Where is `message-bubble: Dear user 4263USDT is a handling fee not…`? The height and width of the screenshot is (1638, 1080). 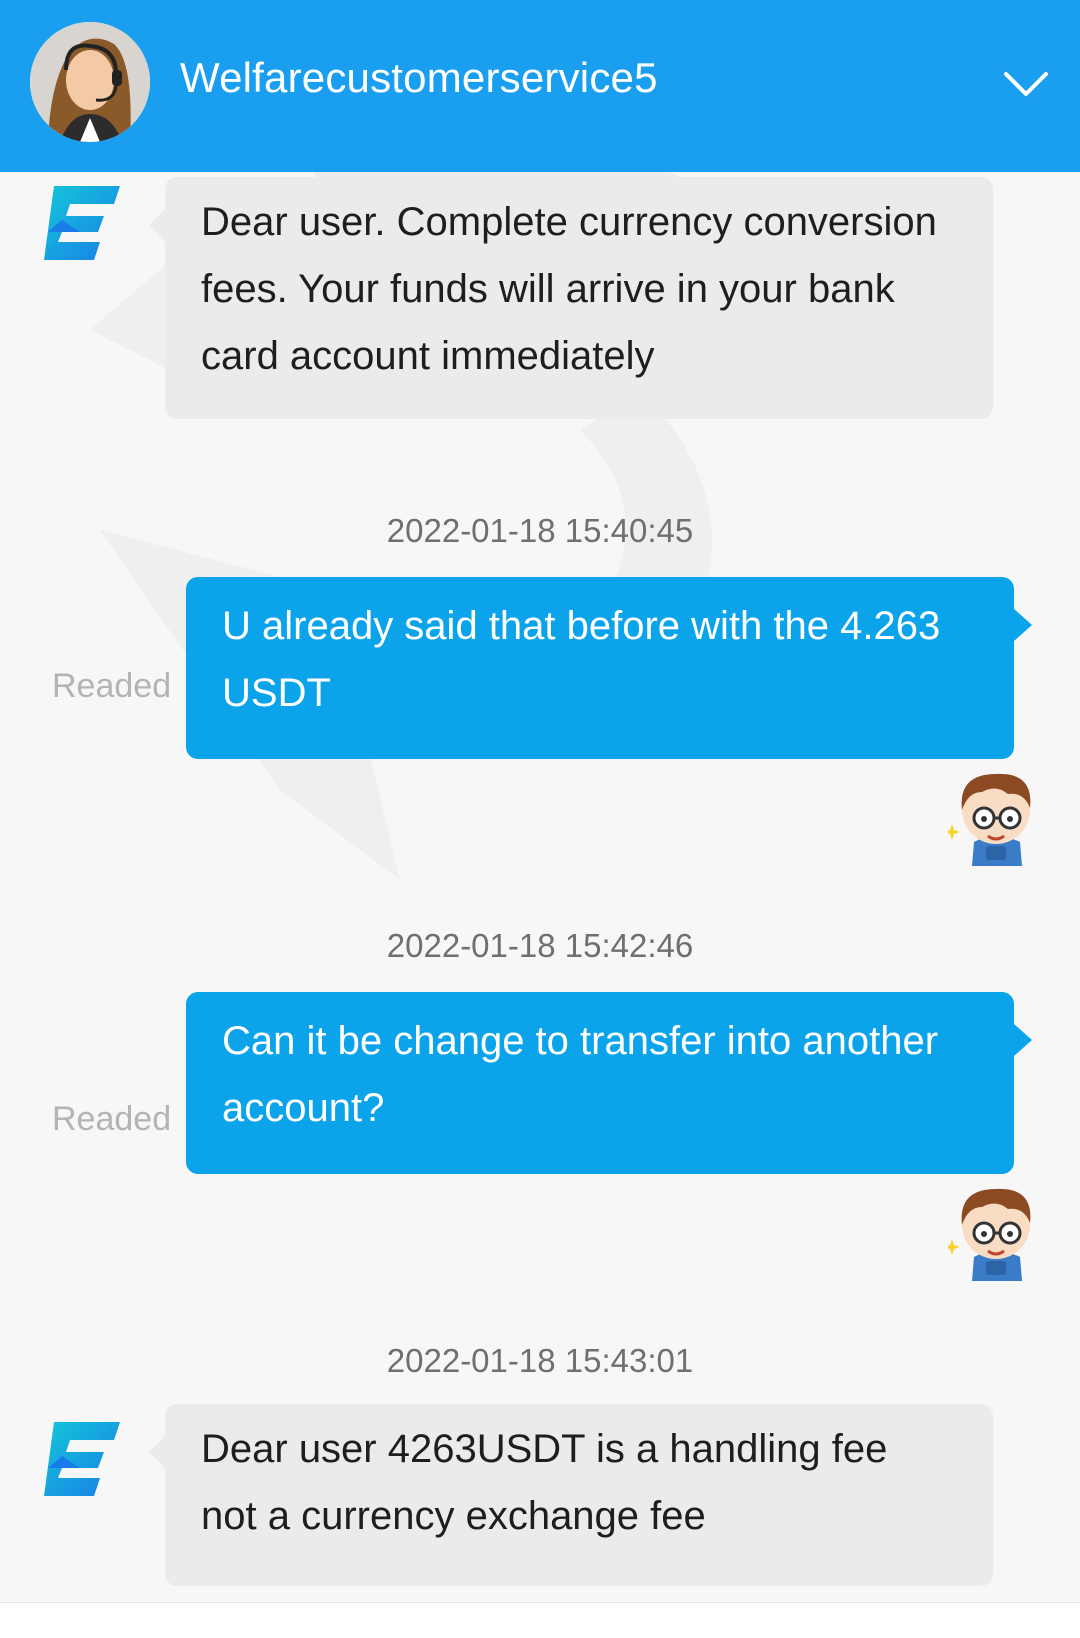
message-bubble: Dear user 4263USDT is a handling fee not… is located at coordinates (571, 1495).